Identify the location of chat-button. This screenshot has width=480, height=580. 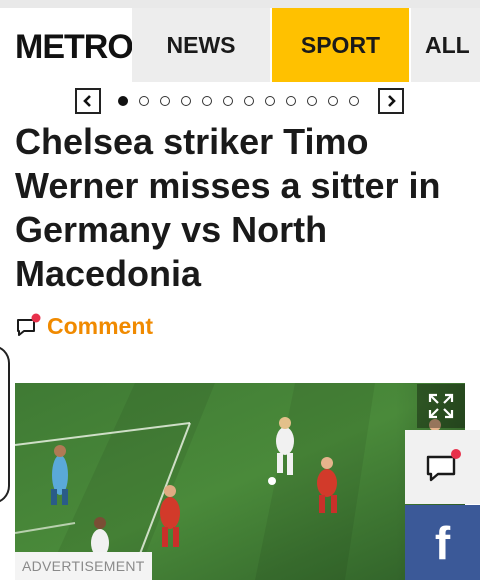
(442, 467).